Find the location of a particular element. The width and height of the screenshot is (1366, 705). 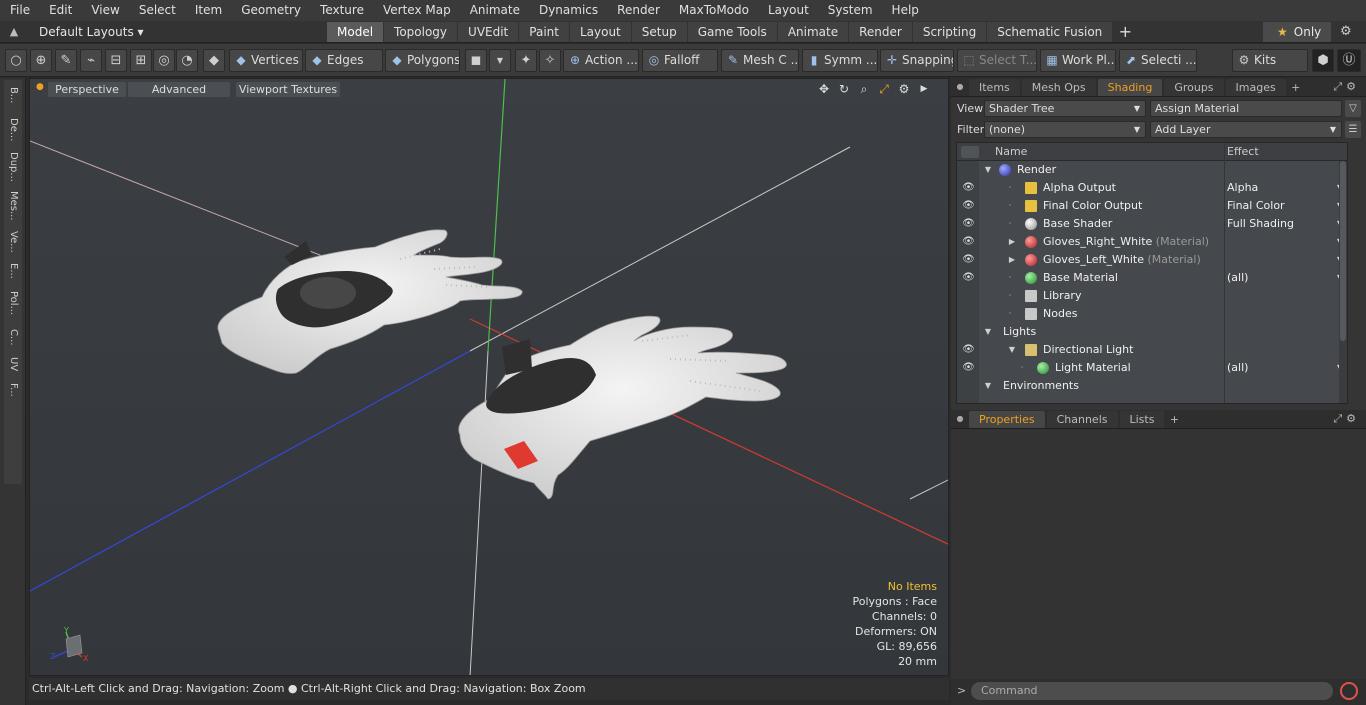

tree-scrollbar is located at coordinates (1343, 282).